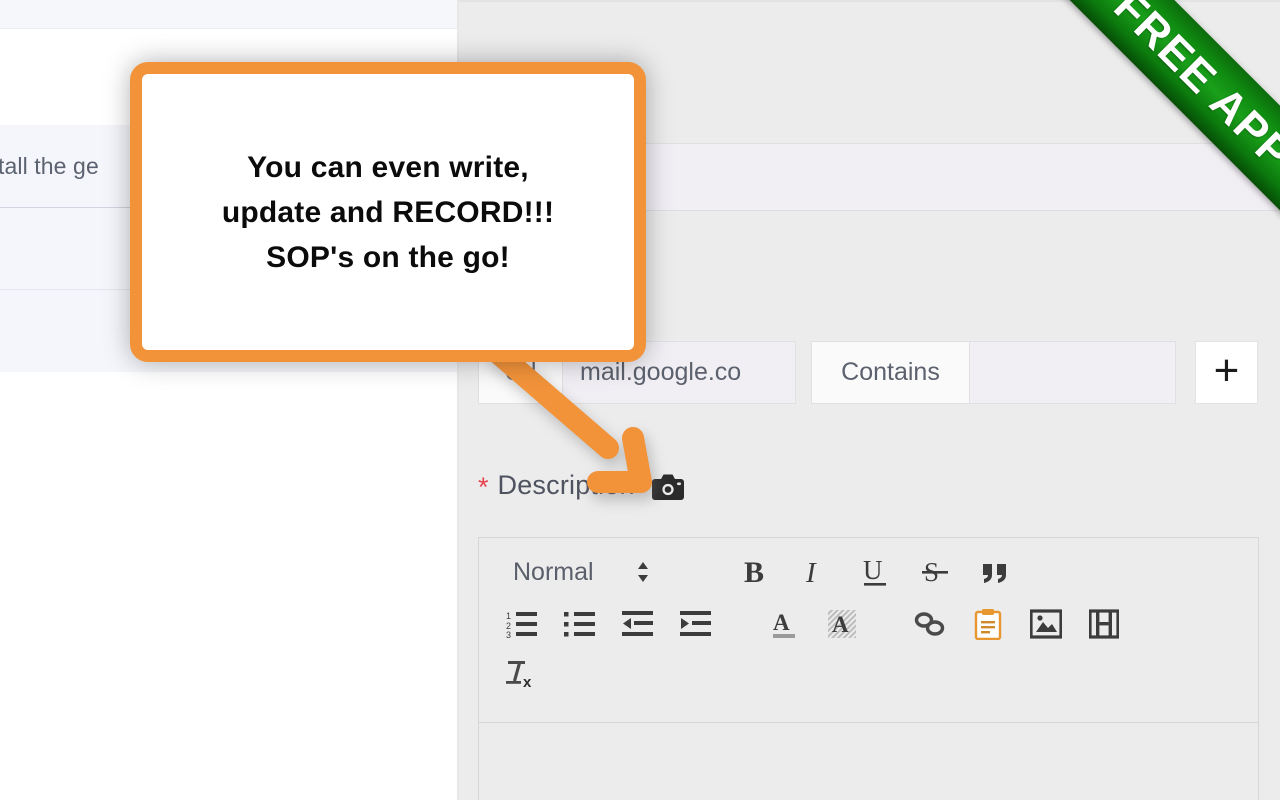 Image resolution: width=1280 pixels, height=800 pixels. What do you see at coordinates (868, 762) in the screenshot?
I see `editor-content-area` at bounding box center [868, 762].